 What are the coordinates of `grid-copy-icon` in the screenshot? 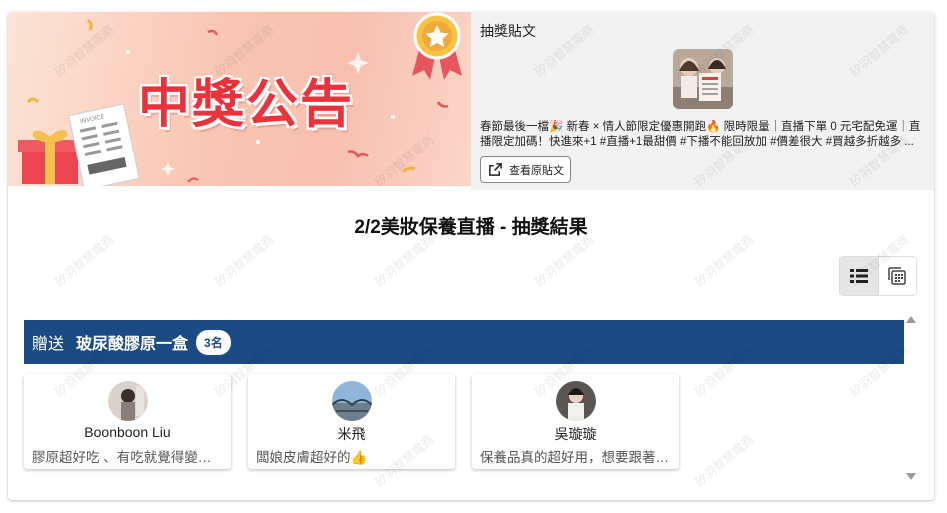 It's located at (897, 276).